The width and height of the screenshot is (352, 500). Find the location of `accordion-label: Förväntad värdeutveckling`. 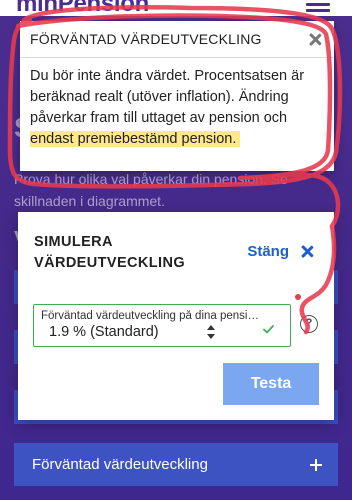

accordion-label: Förväntad värdeutveckling is located at coordinates (120, 464).